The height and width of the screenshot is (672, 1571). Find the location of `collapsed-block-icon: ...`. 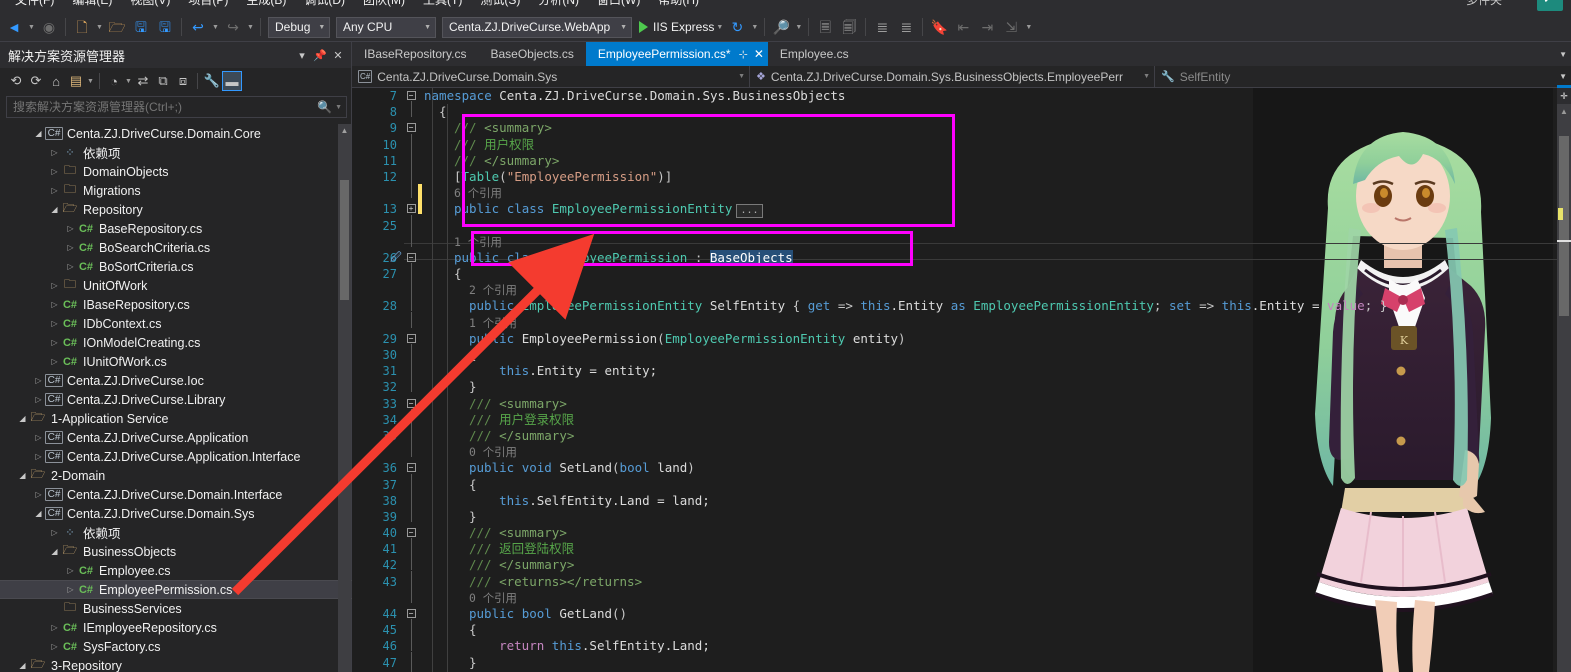

collapsed-block-icon: ... is located at coordinates (749, 210).